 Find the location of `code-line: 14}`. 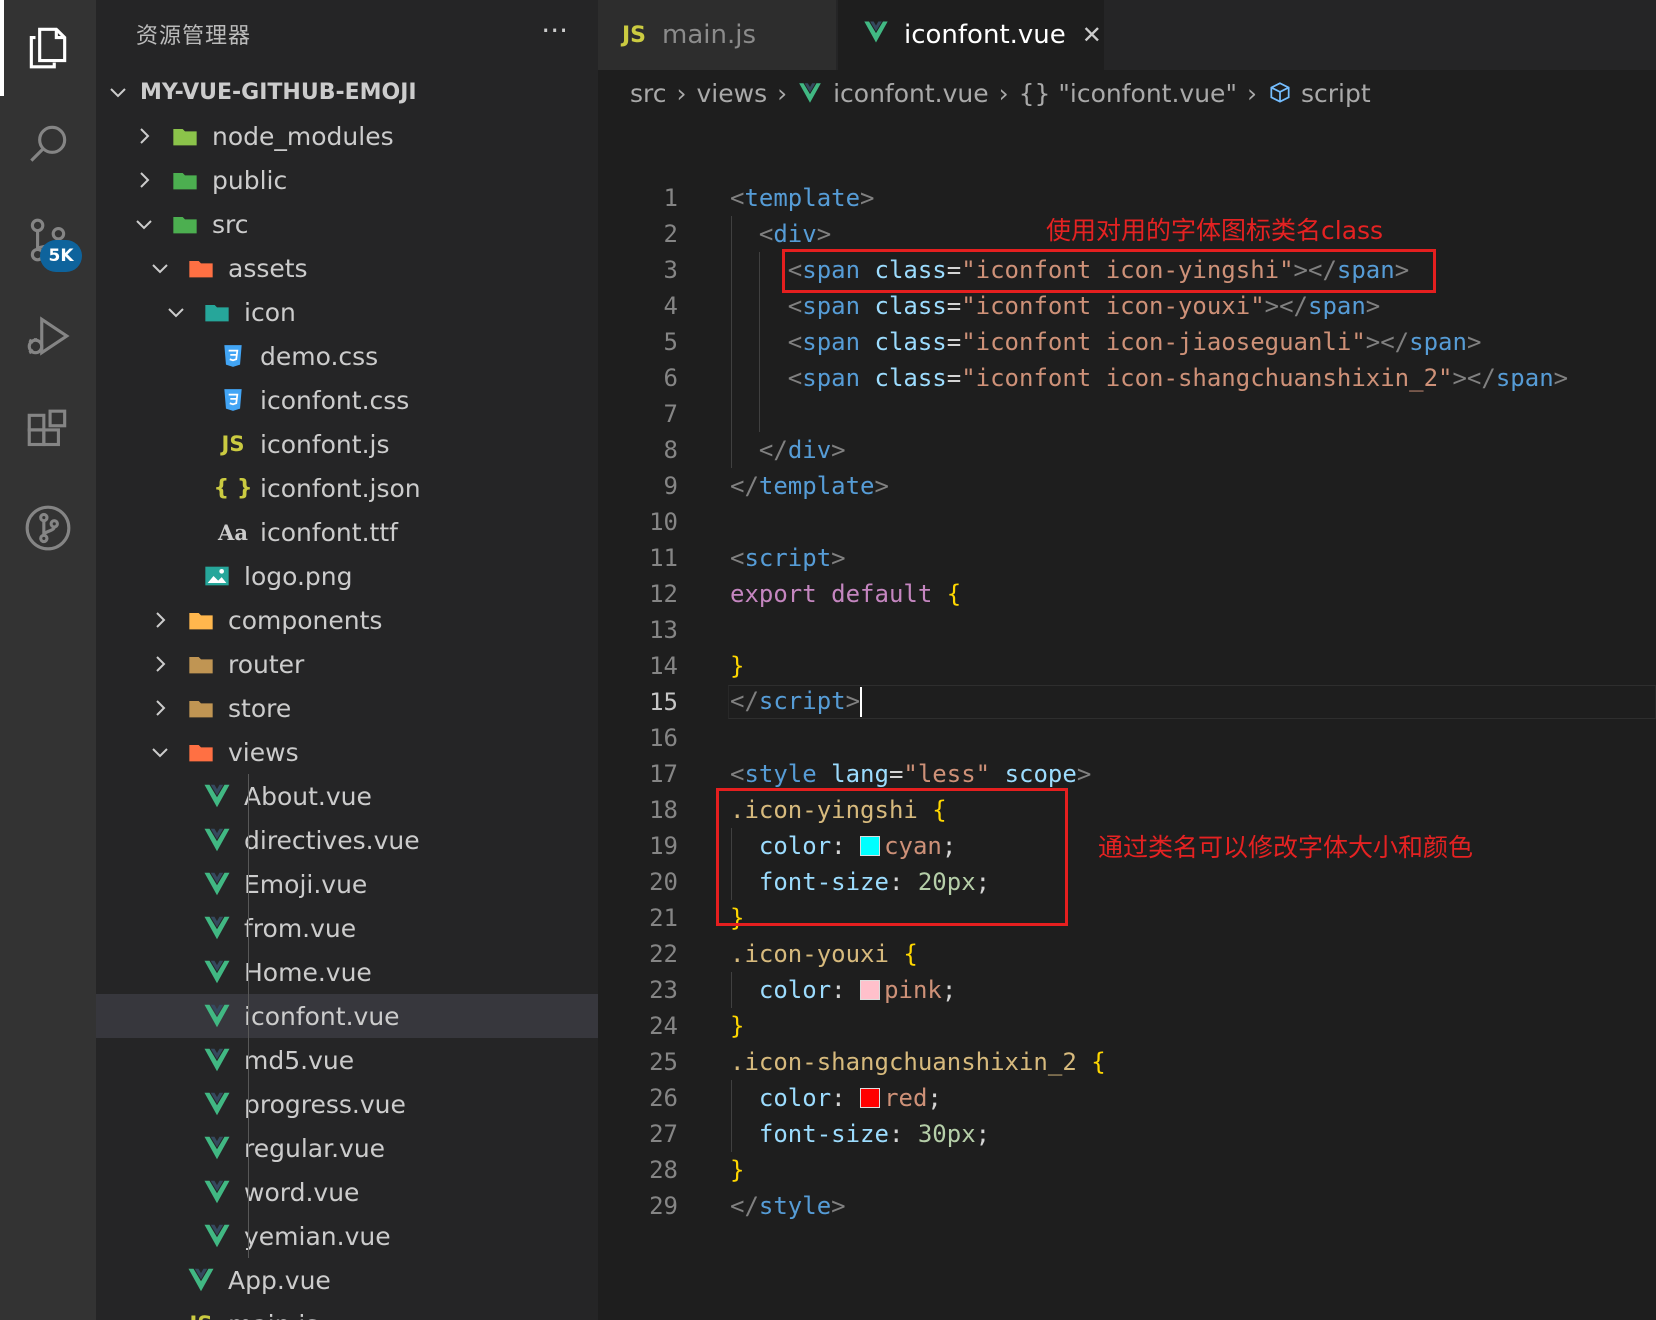

code-line: 14} is located at coordinates (1127, 666).